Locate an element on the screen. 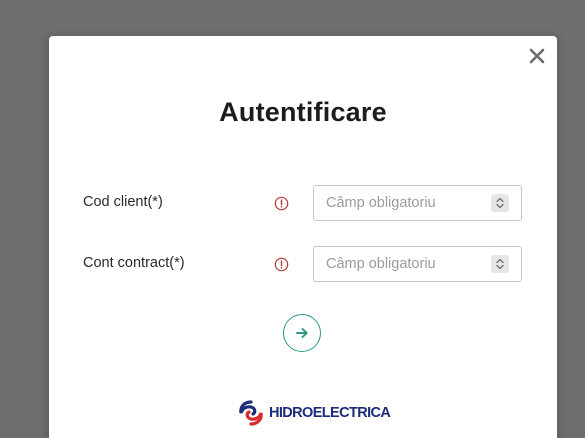  arrow-right-icon is located at coordinates (302, 333).